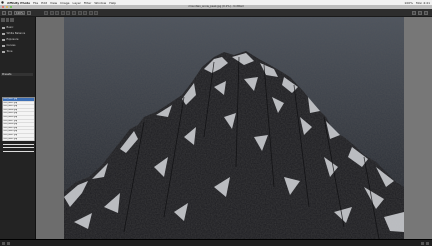 This screenshot has width=432, height=246. What do you see at coordinates (418, 128) in the screenshot?
I see `canvas-margin` at bounding box center [418, 128].